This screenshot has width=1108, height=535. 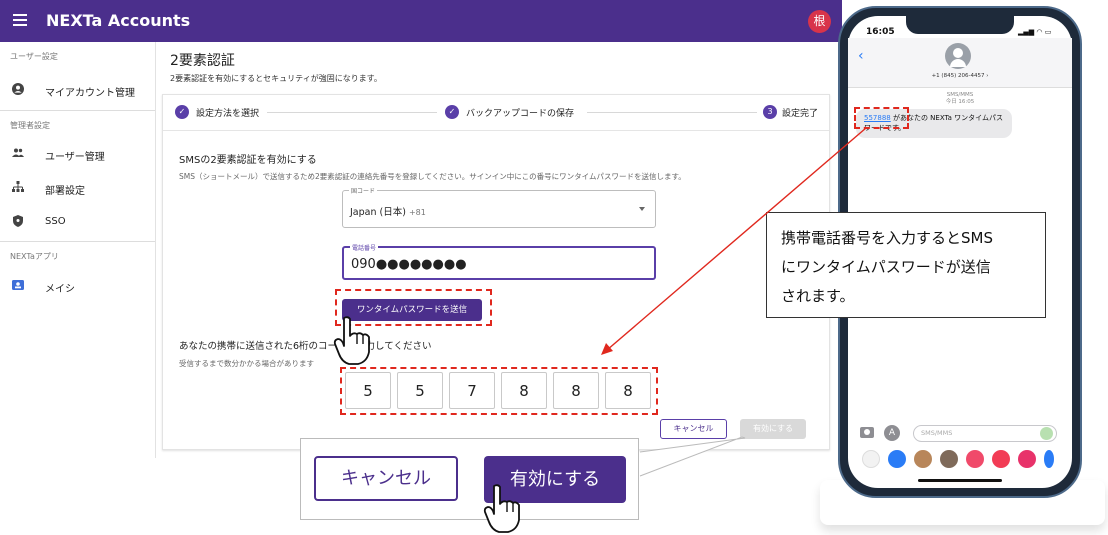 I want to click on send-otp-button: ワンタイムパスワードを送信, so click(x=412, y=310).